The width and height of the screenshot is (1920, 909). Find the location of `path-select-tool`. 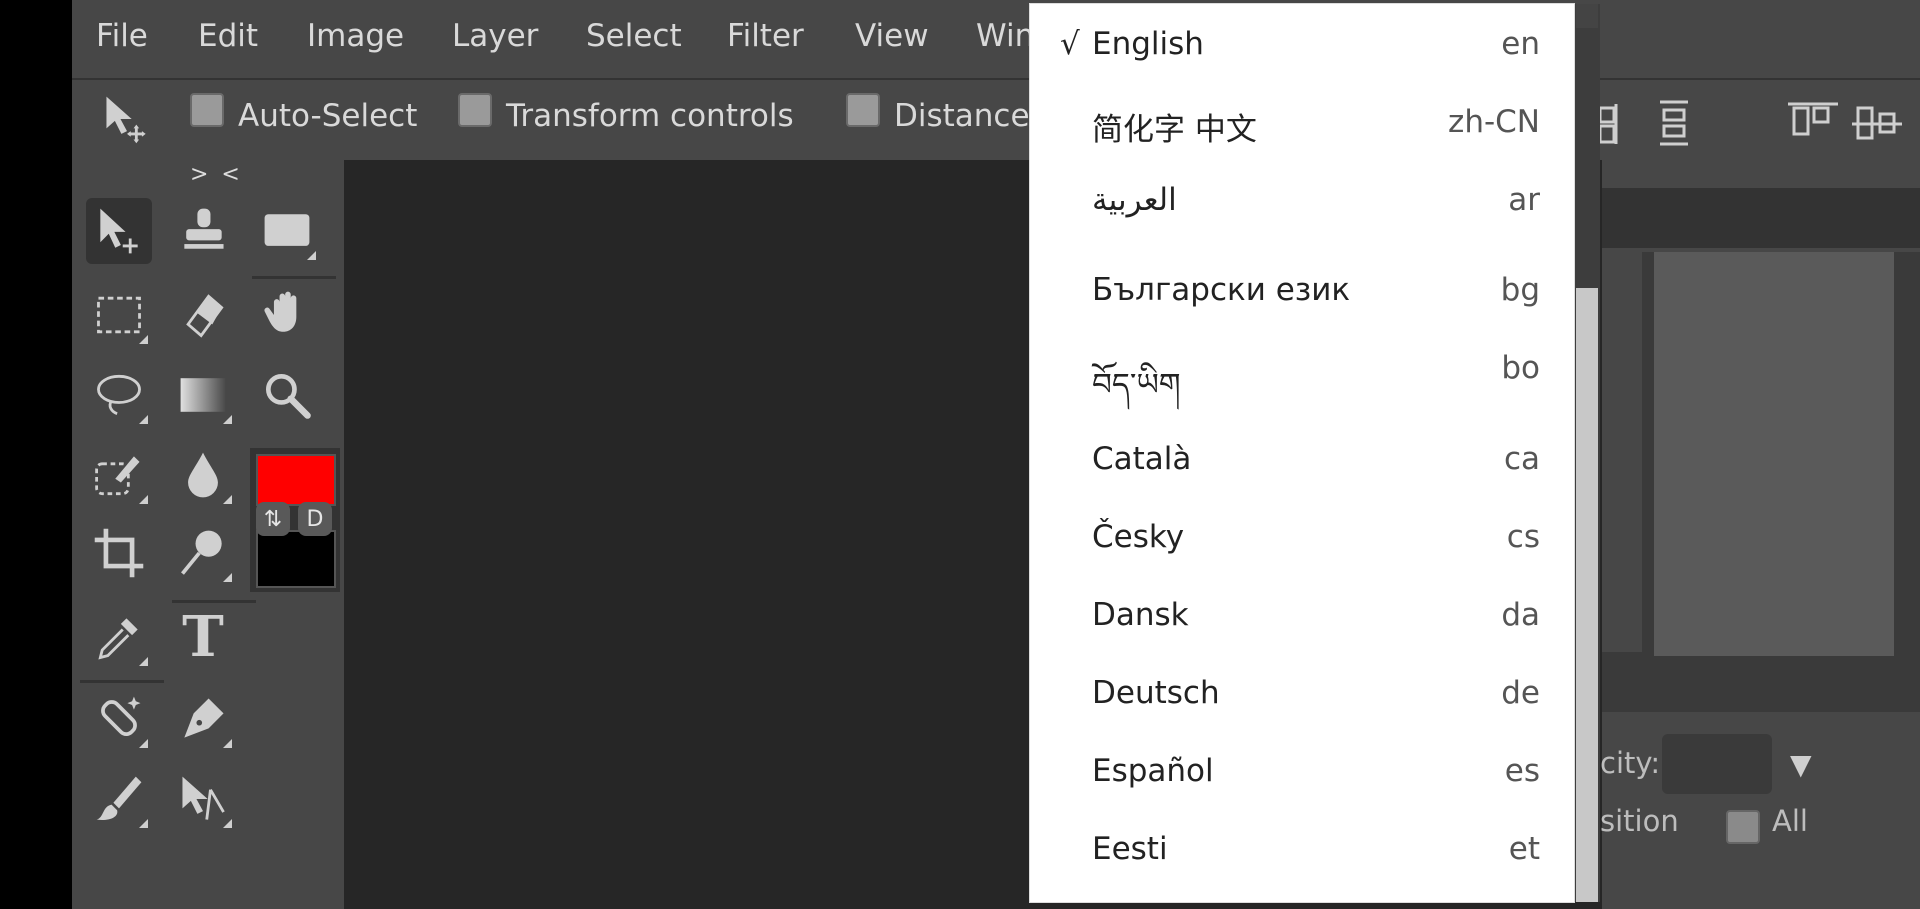

path-select-tool is located at coordinates (203, 799).